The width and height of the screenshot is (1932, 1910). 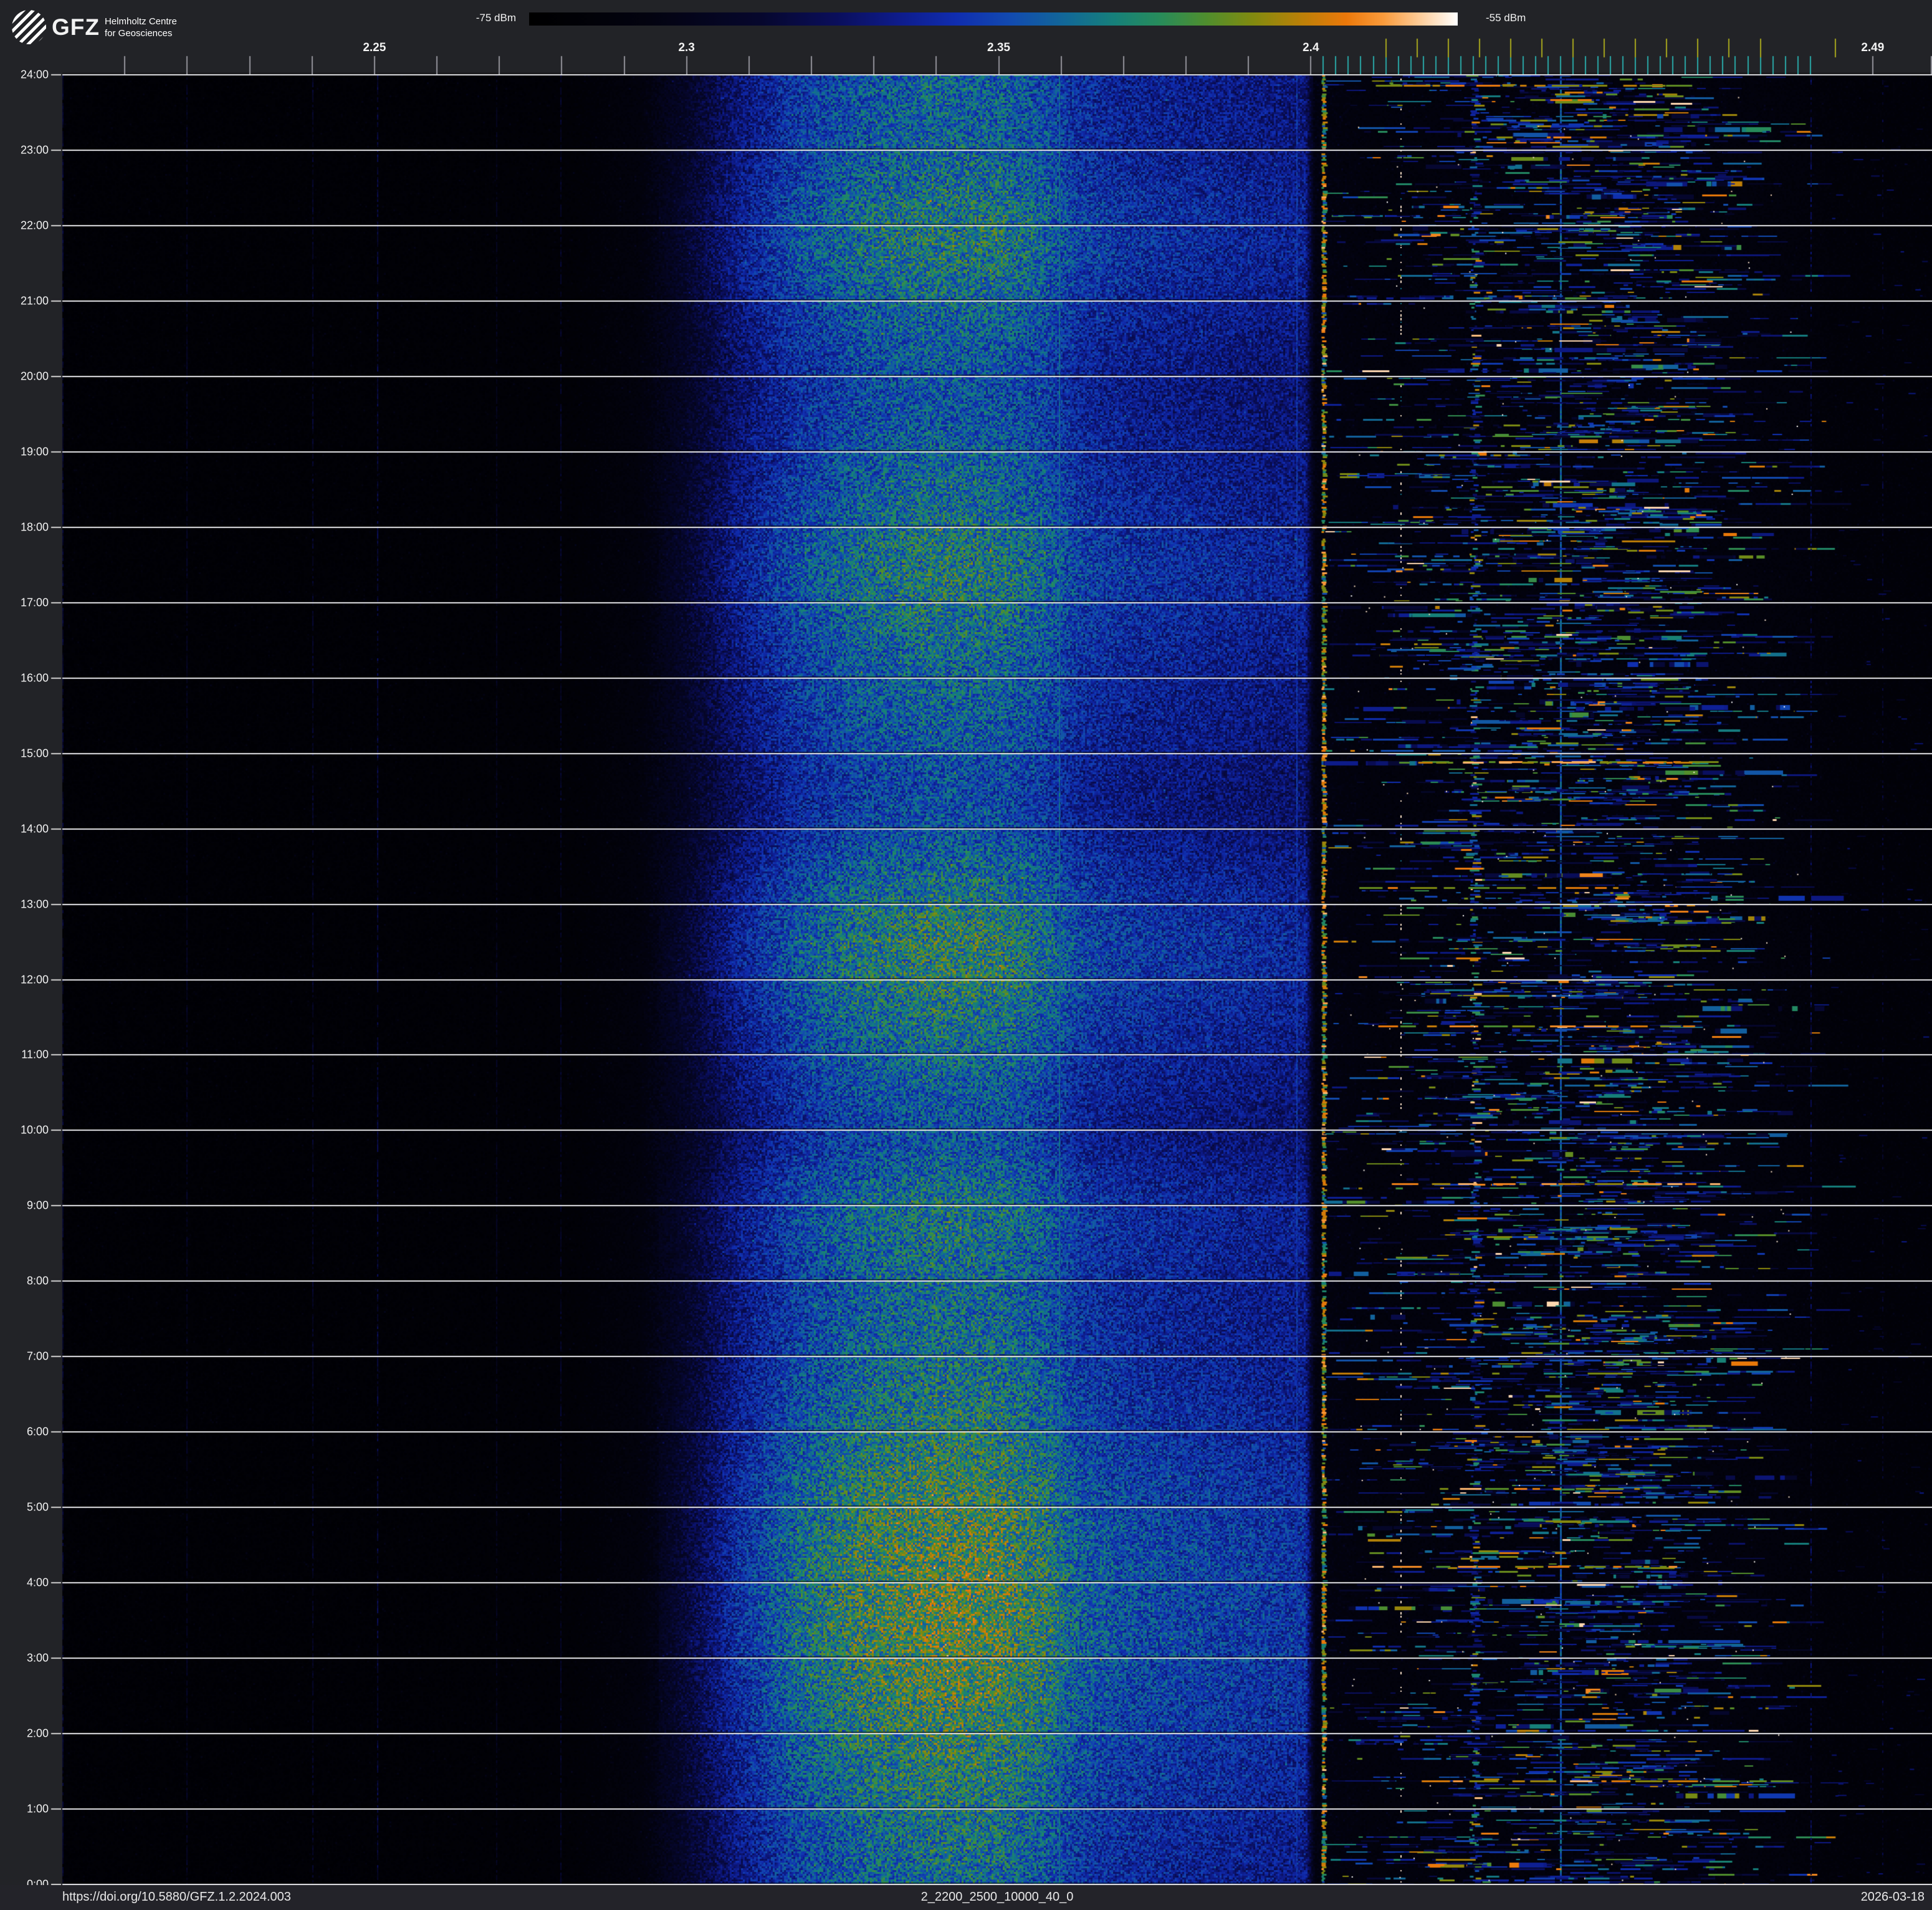 I want to click on time-axis-label-1600: 16:00, so click(x=34, y=677).